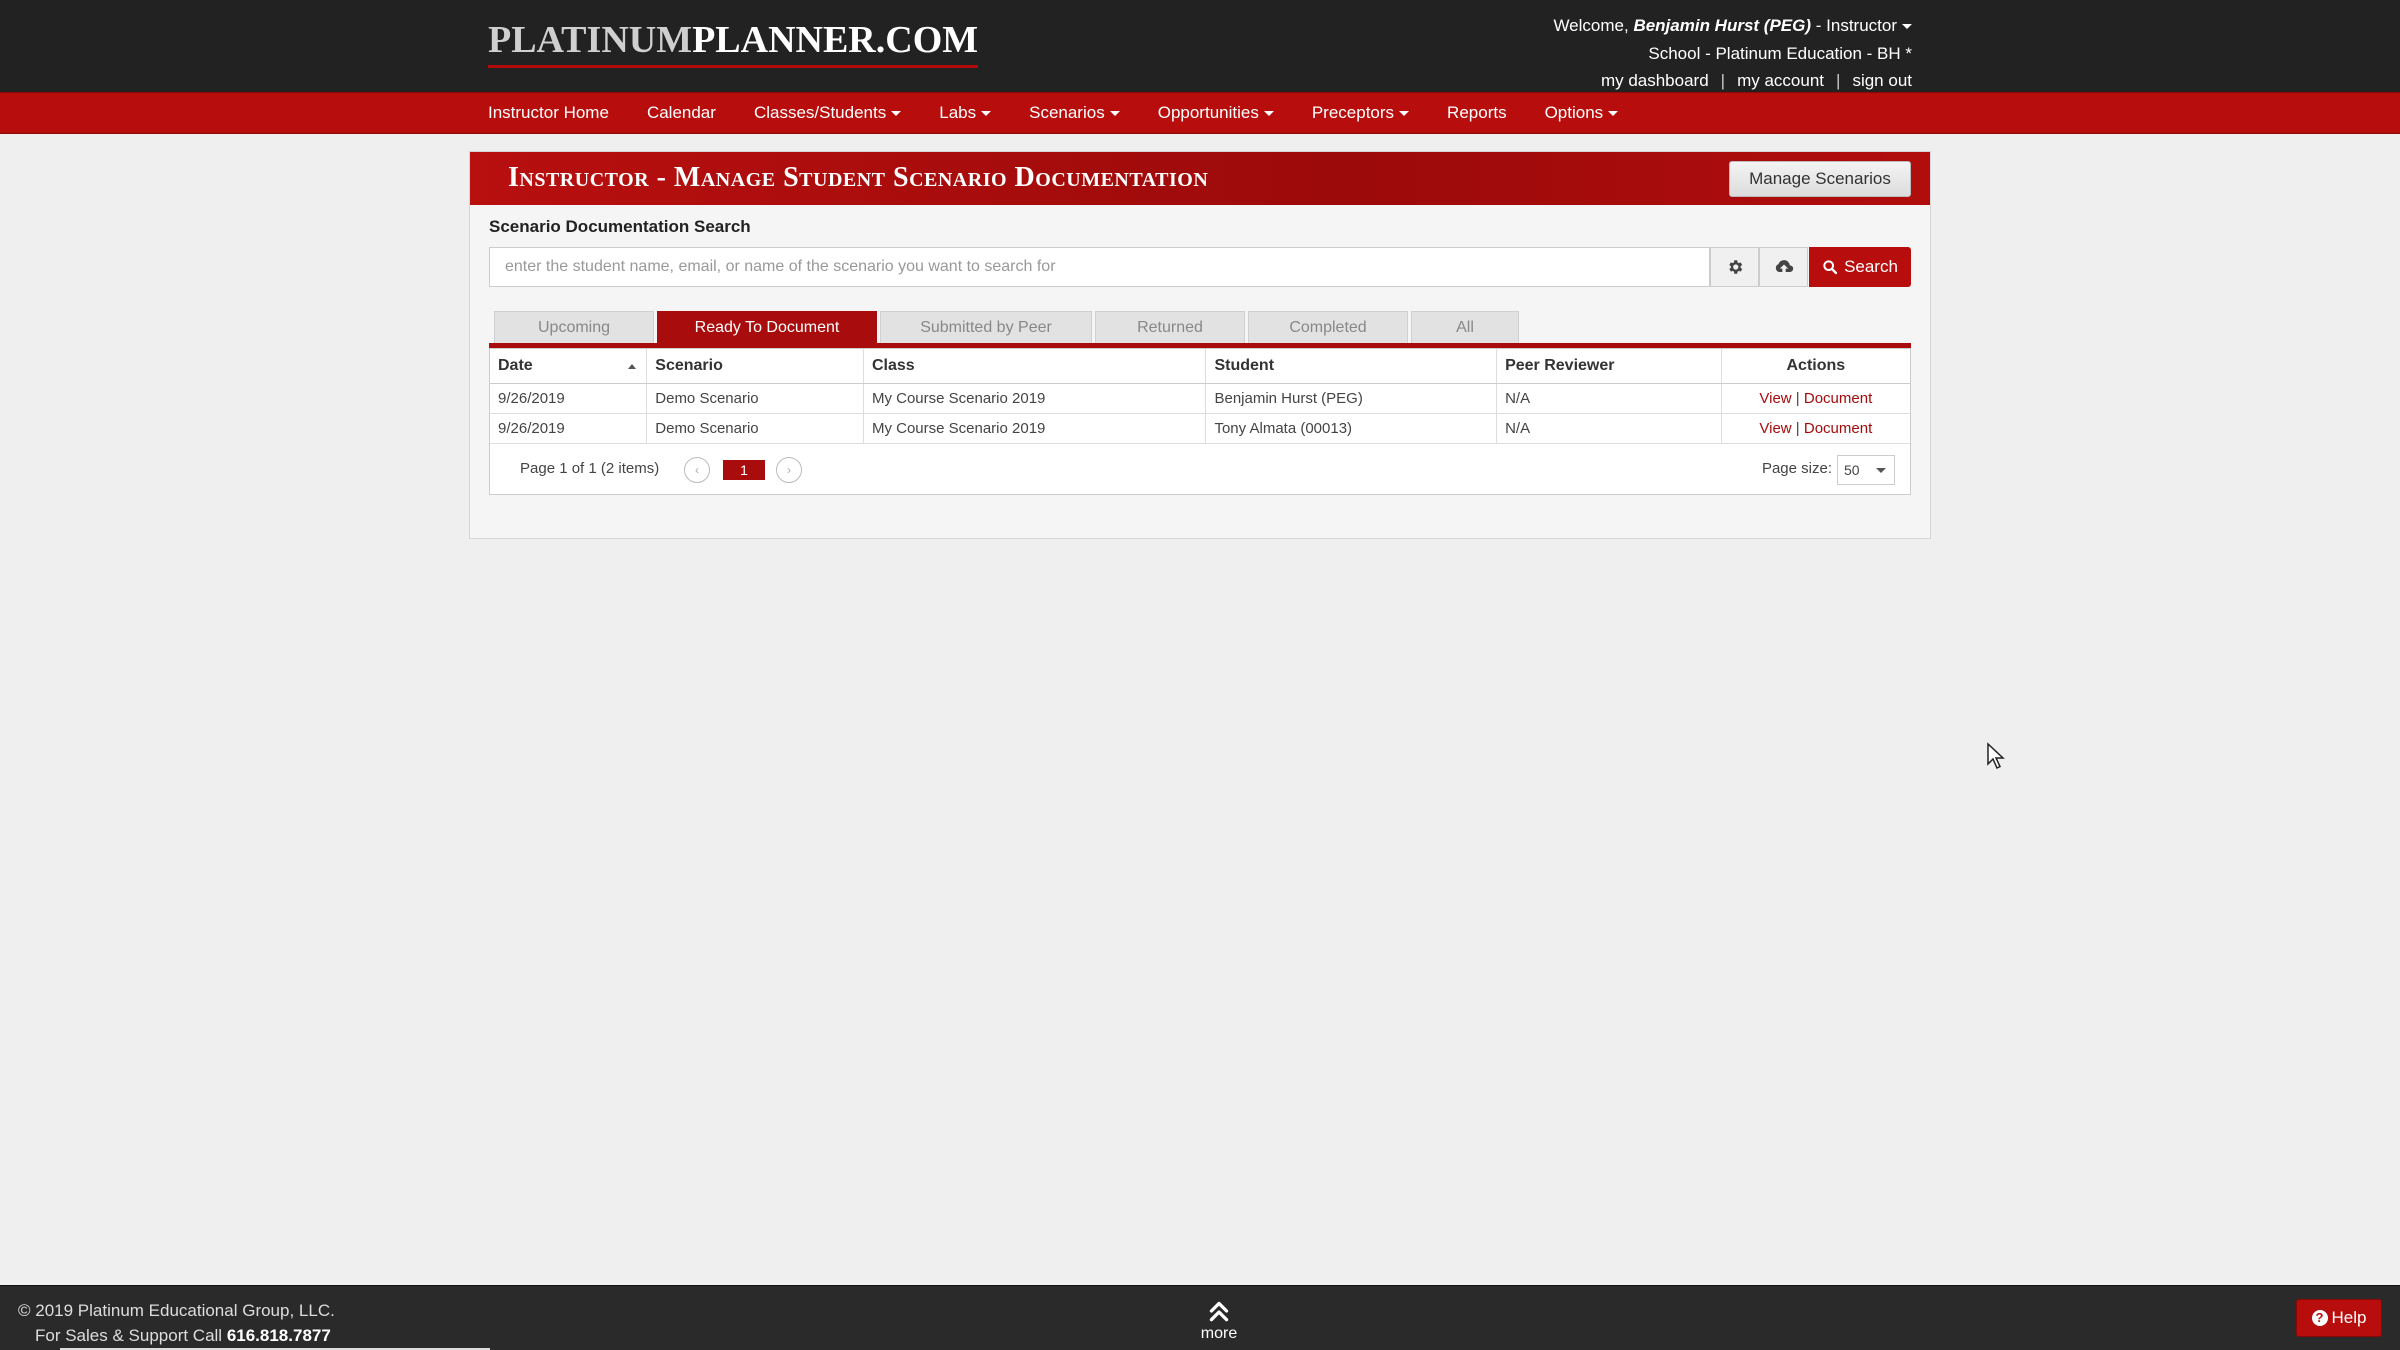 The width and height of the screenshot is (2400, 1350). I want to click on export-button, so click(1783, 267).